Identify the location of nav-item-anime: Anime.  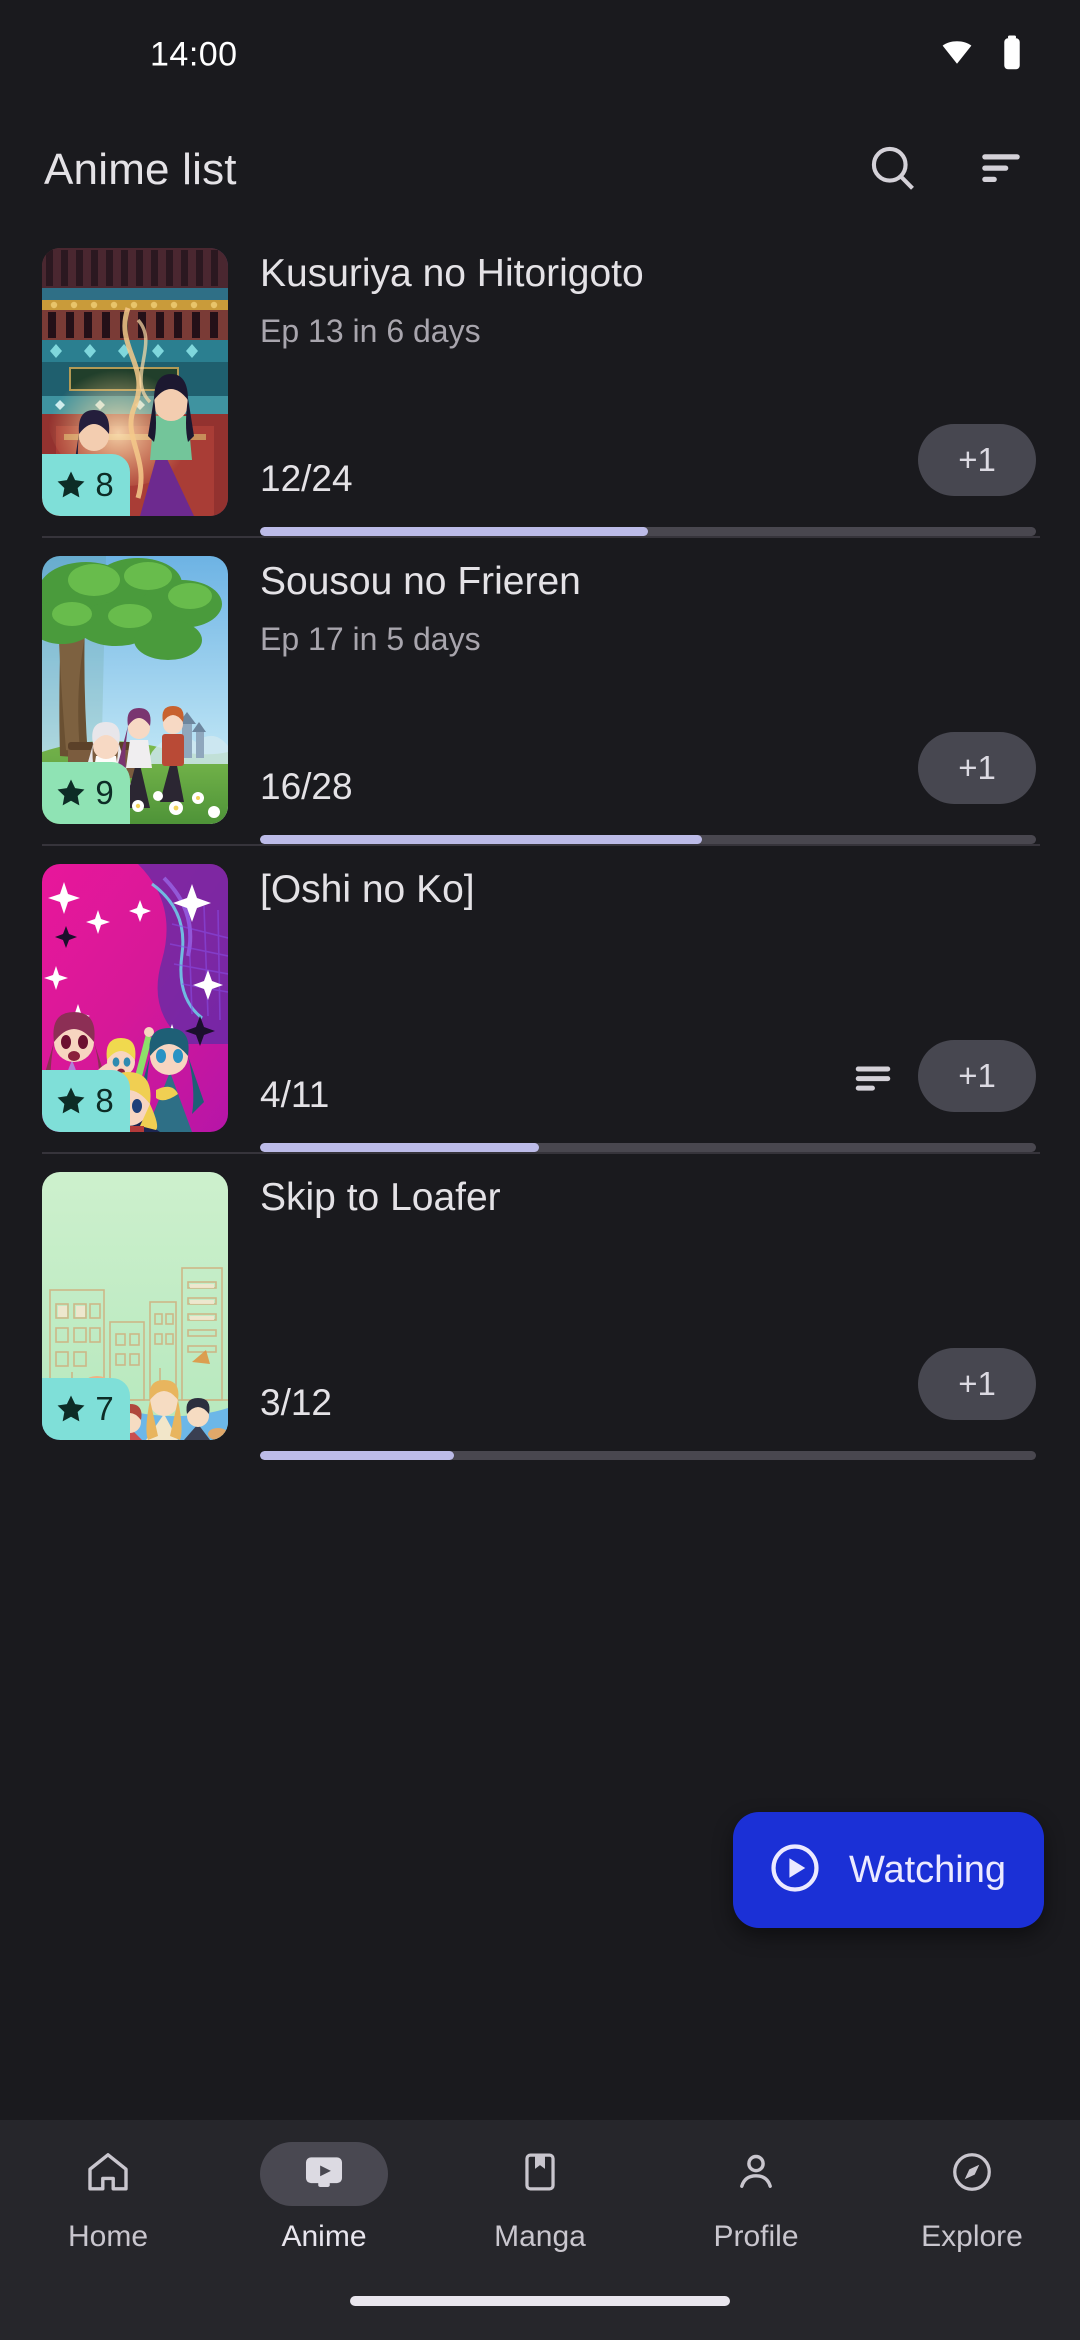
(324, 2241).